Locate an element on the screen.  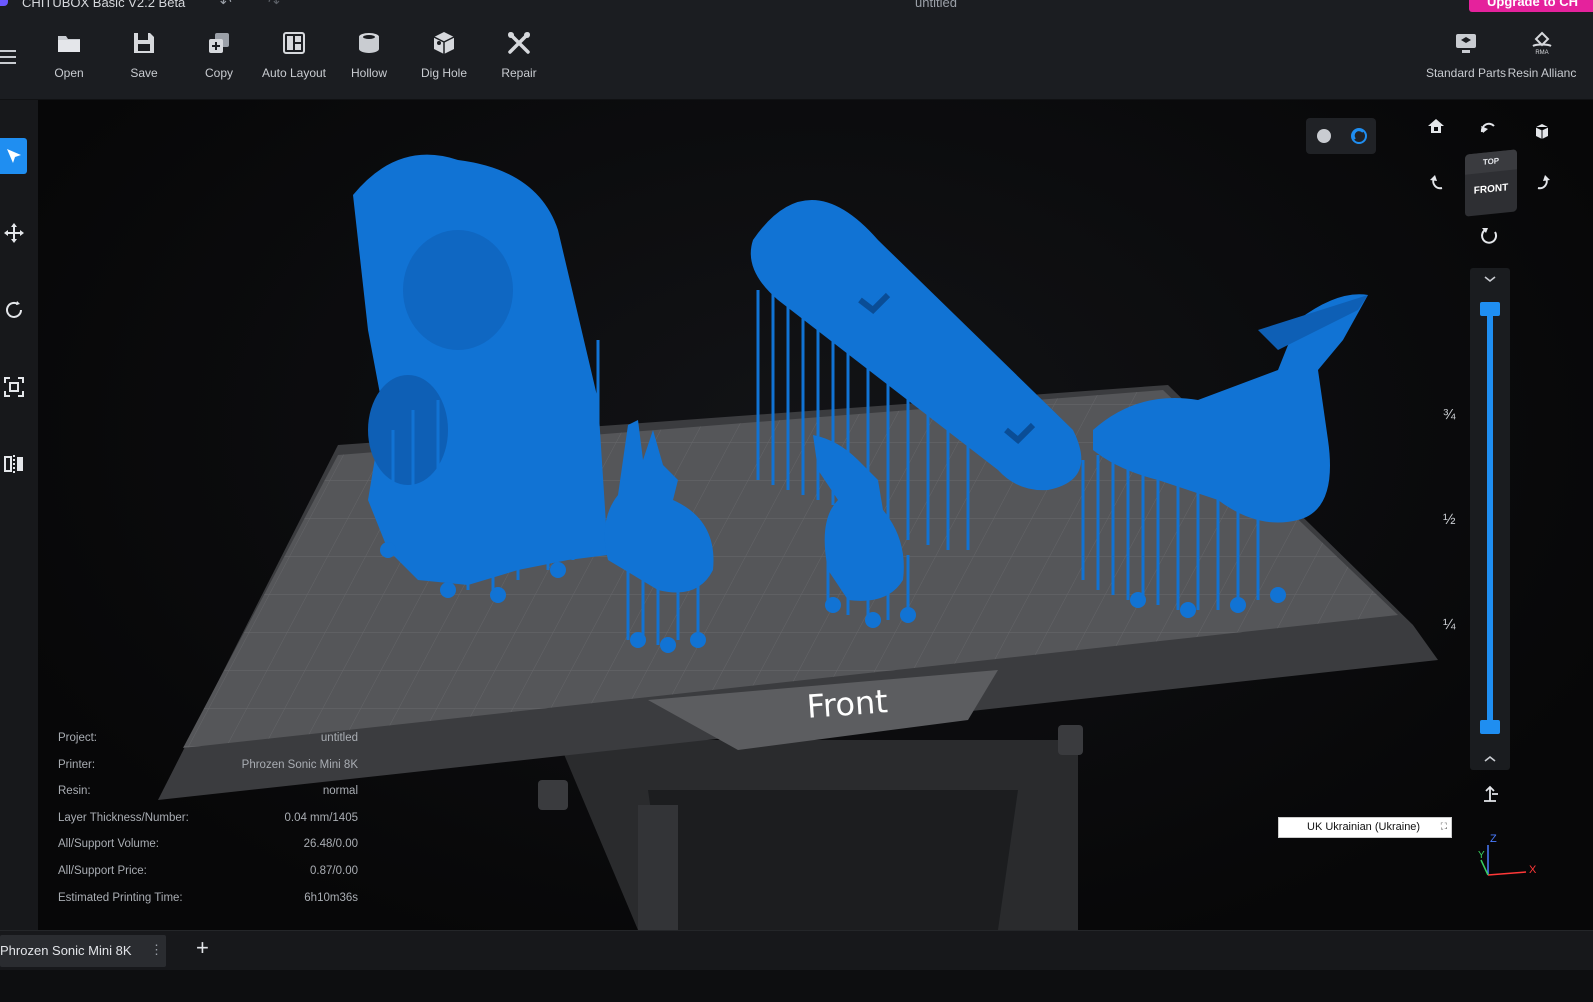
printer-tab: Phrozen Sonic Mini 8K ⋮ is located at coordinates (83, 951).